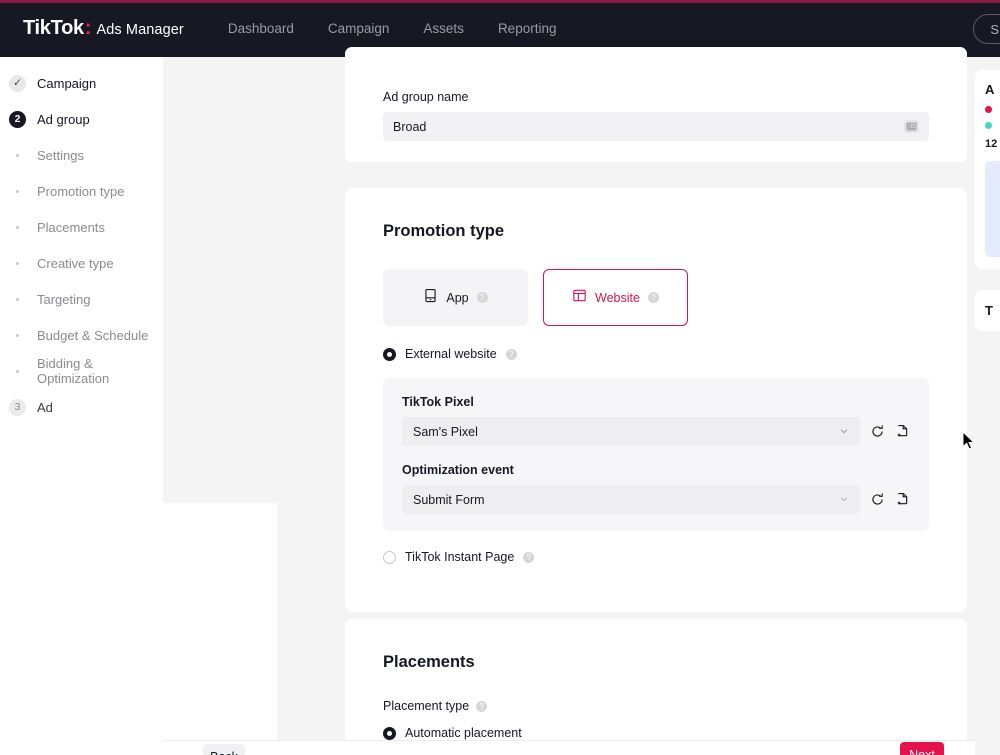 The height and width of the screenshot is (755, 1000). I want to click on preview-panel-highlight, so click(992, 209).